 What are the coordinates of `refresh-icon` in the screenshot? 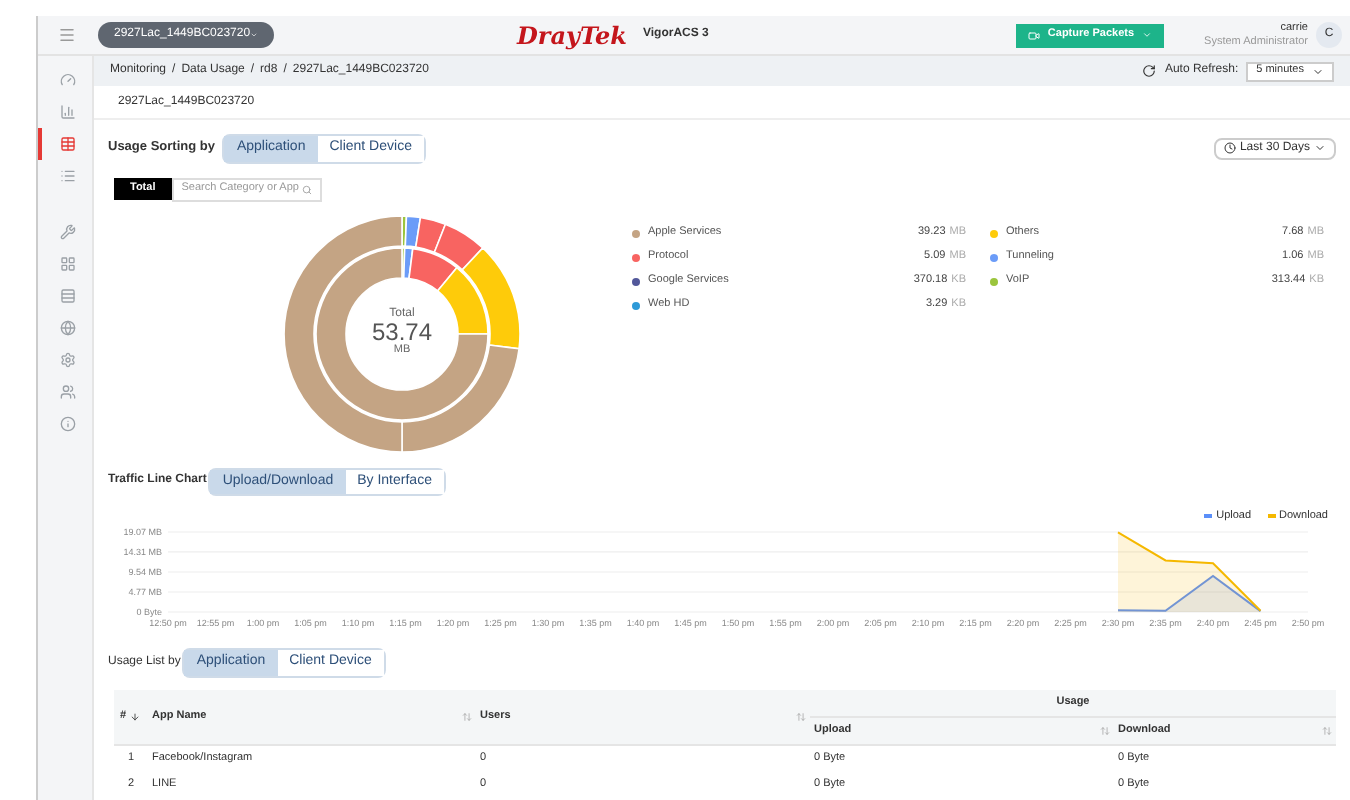 It's located at (1149, 71).